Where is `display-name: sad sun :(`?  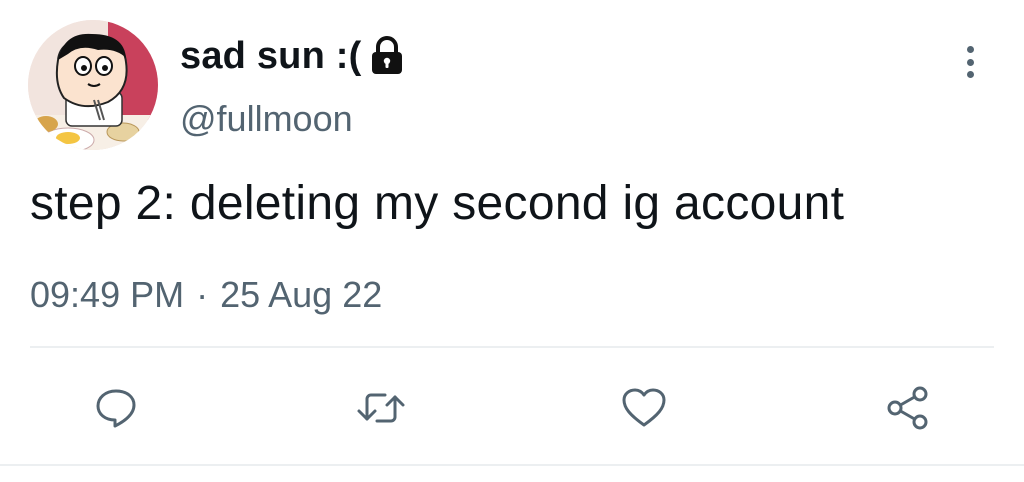
display-name: sad sun :( is located at coordinates (270, 56).